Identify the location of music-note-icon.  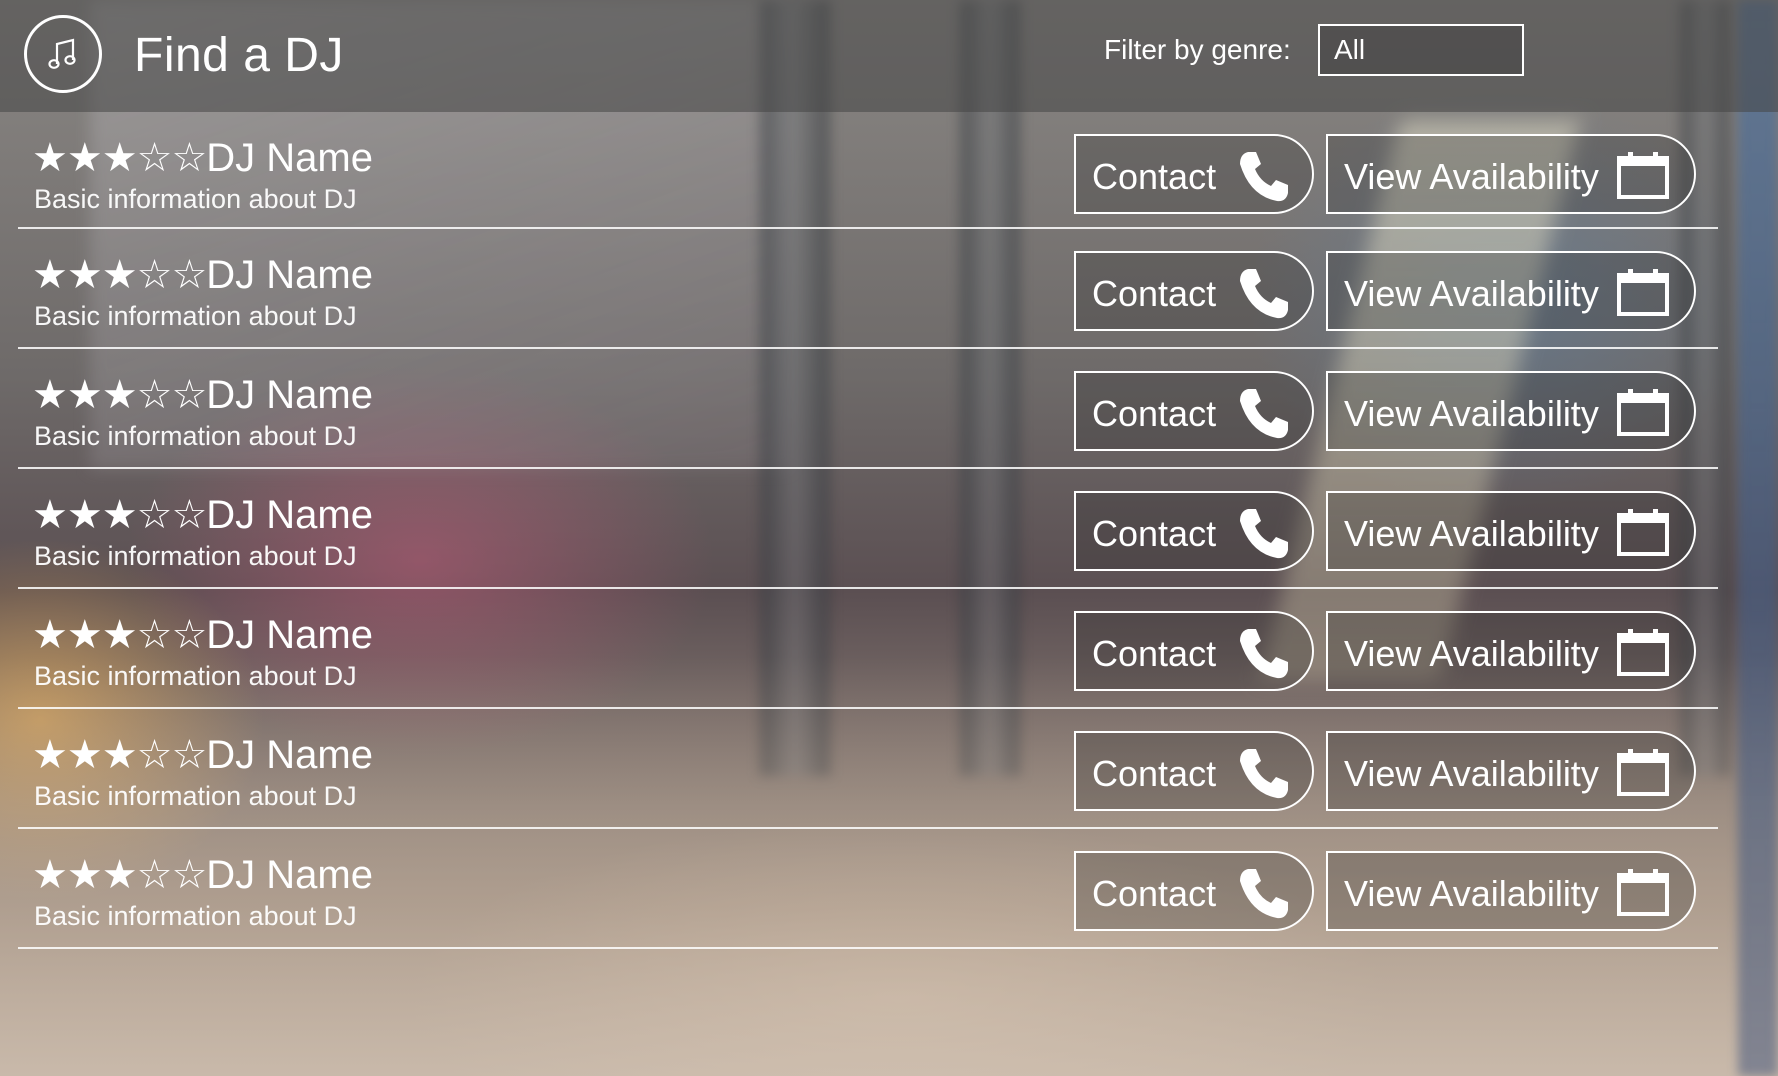
(63, 54).